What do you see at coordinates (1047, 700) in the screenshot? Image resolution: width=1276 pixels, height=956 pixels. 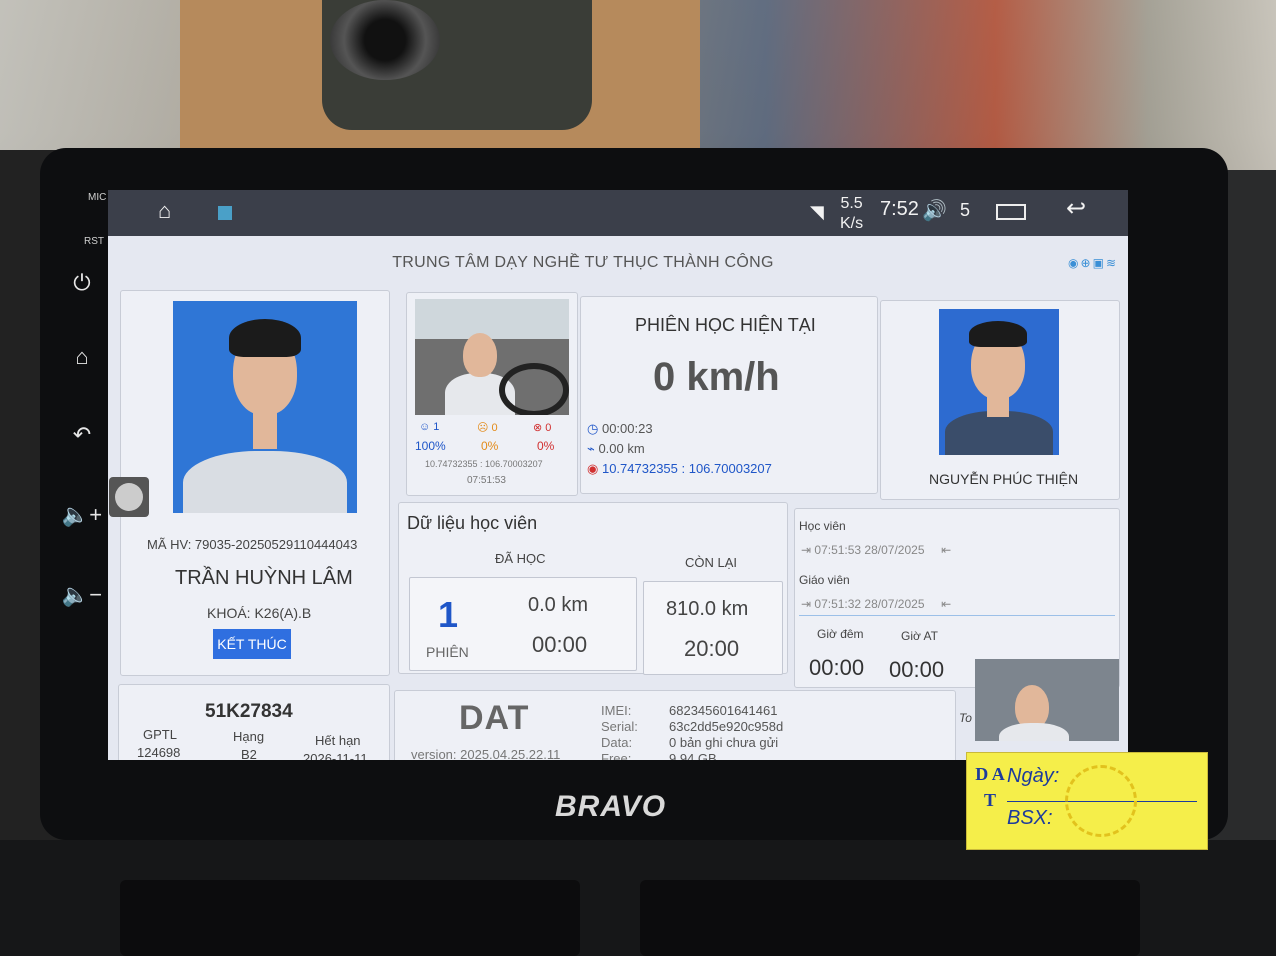 I see `camera-thumbnail` at bounding box center [1047, 700].